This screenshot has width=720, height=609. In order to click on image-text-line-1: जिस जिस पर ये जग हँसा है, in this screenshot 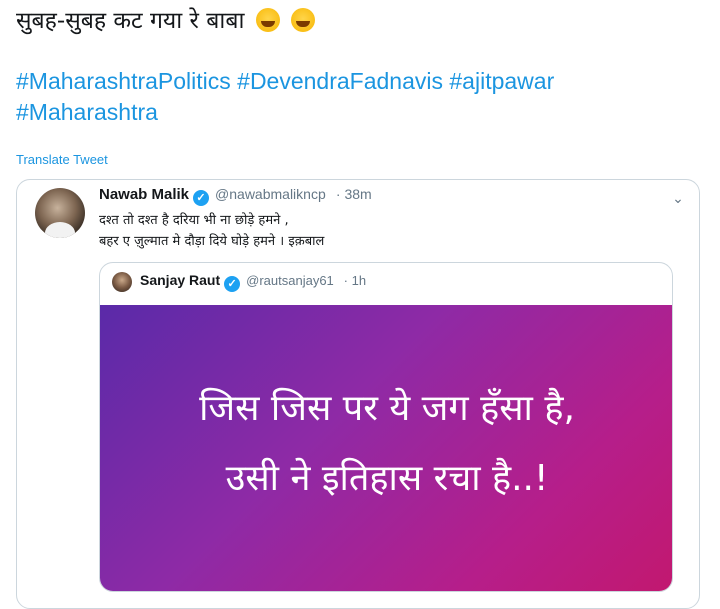, I will do `click(387, 408)`.